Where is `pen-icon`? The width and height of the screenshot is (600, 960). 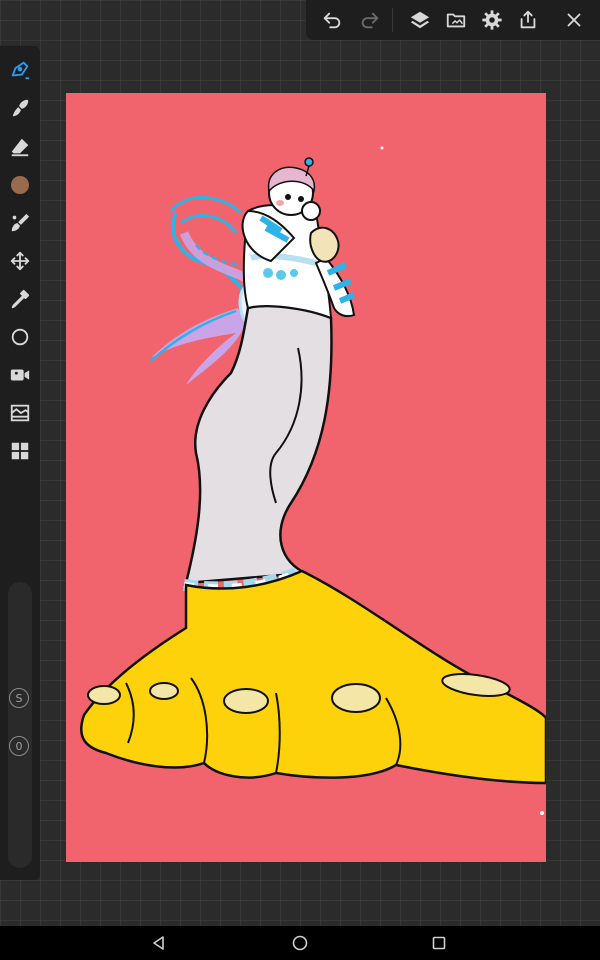
pen-icon is located at coordinates (20, 70).